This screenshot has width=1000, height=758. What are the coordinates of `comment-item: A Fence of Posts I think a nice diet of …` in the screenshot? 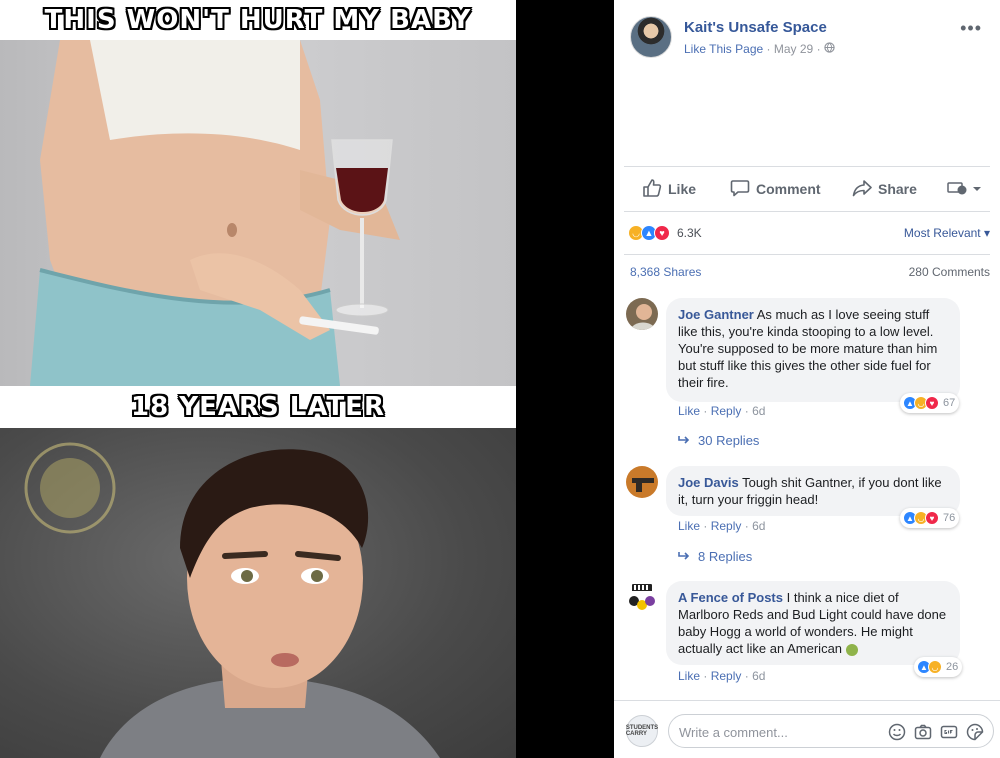 It's located at (807, 636).